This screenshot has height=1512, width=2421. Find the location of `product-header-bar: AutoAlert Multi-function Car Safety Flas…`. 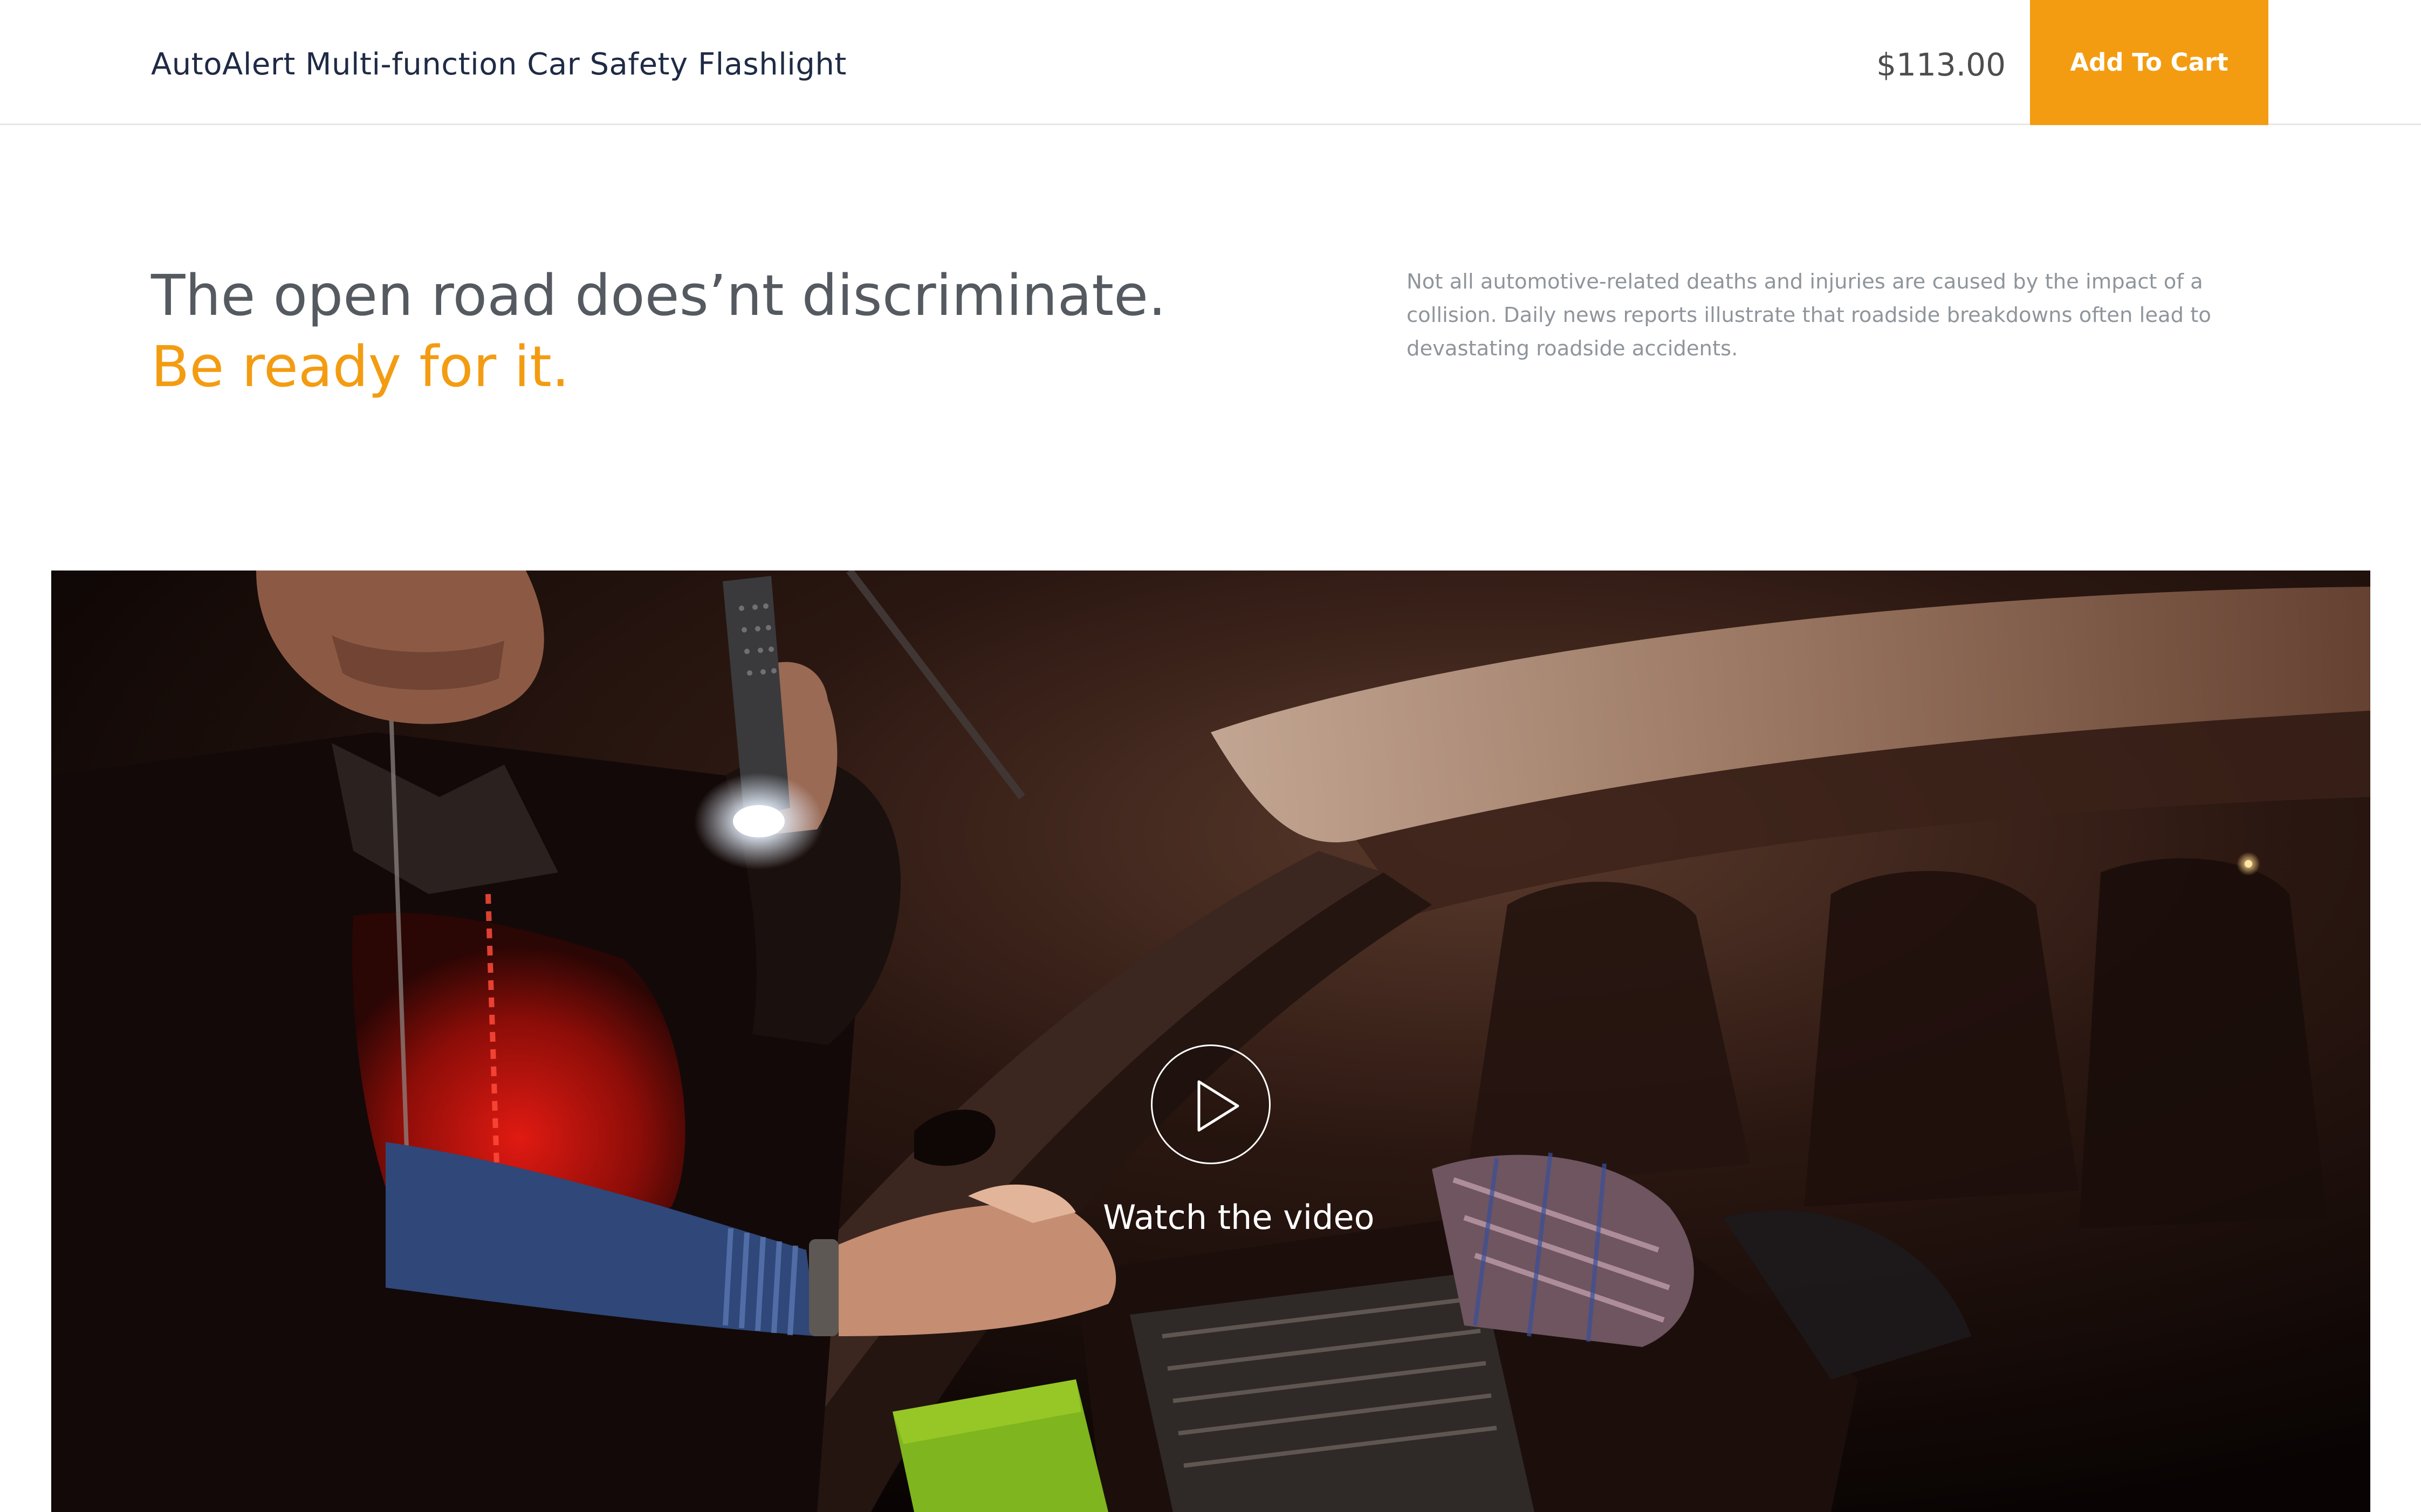

product-header-bar: AutoAlert Multi-function Car Safety Flas… is located at coordinates (1210, 62).